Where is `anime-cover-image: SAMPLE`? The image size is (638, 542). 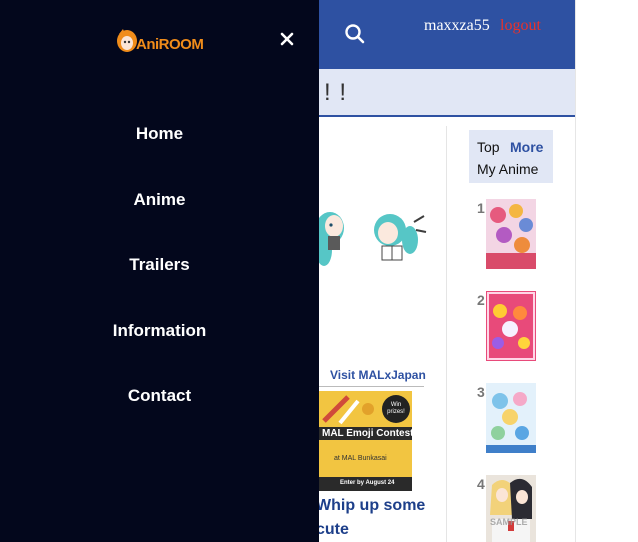 anime-cover-image: SAMPLE is located at coordinates (511, 508).